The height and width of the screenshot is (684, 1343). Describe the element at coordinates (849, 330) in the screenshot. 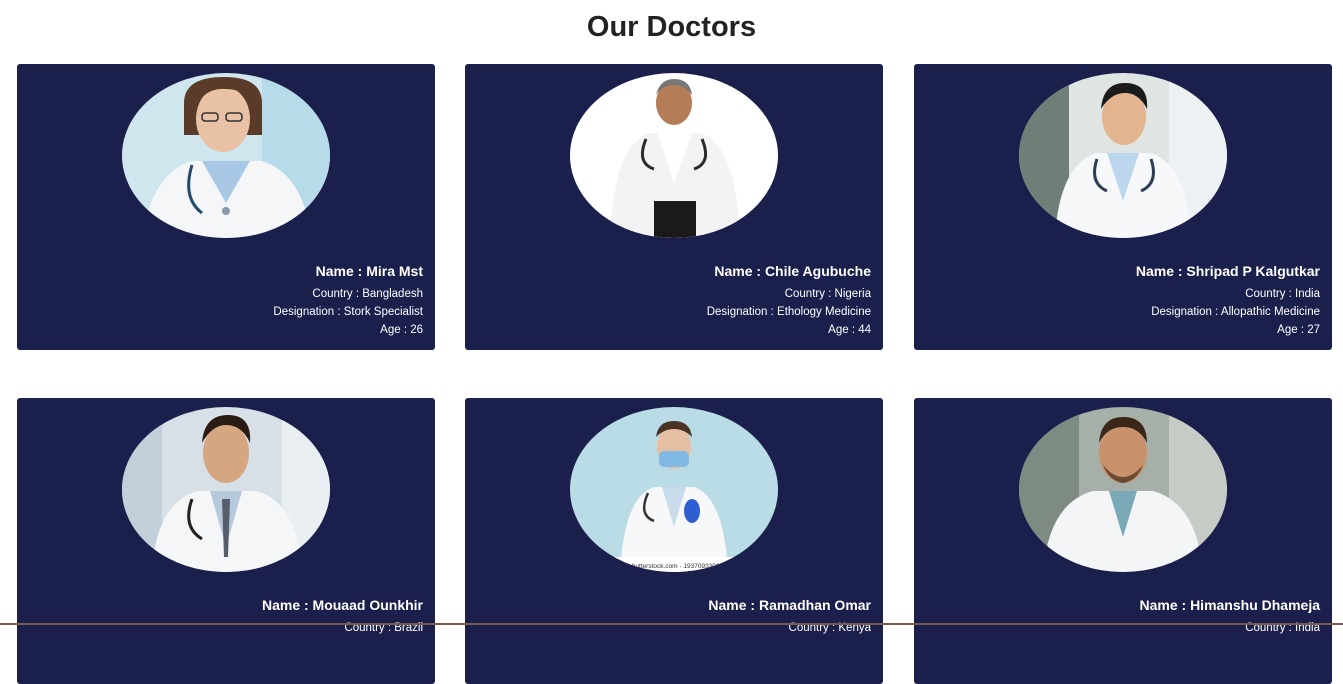

I see `doctor-age: Age : 44` at that location.